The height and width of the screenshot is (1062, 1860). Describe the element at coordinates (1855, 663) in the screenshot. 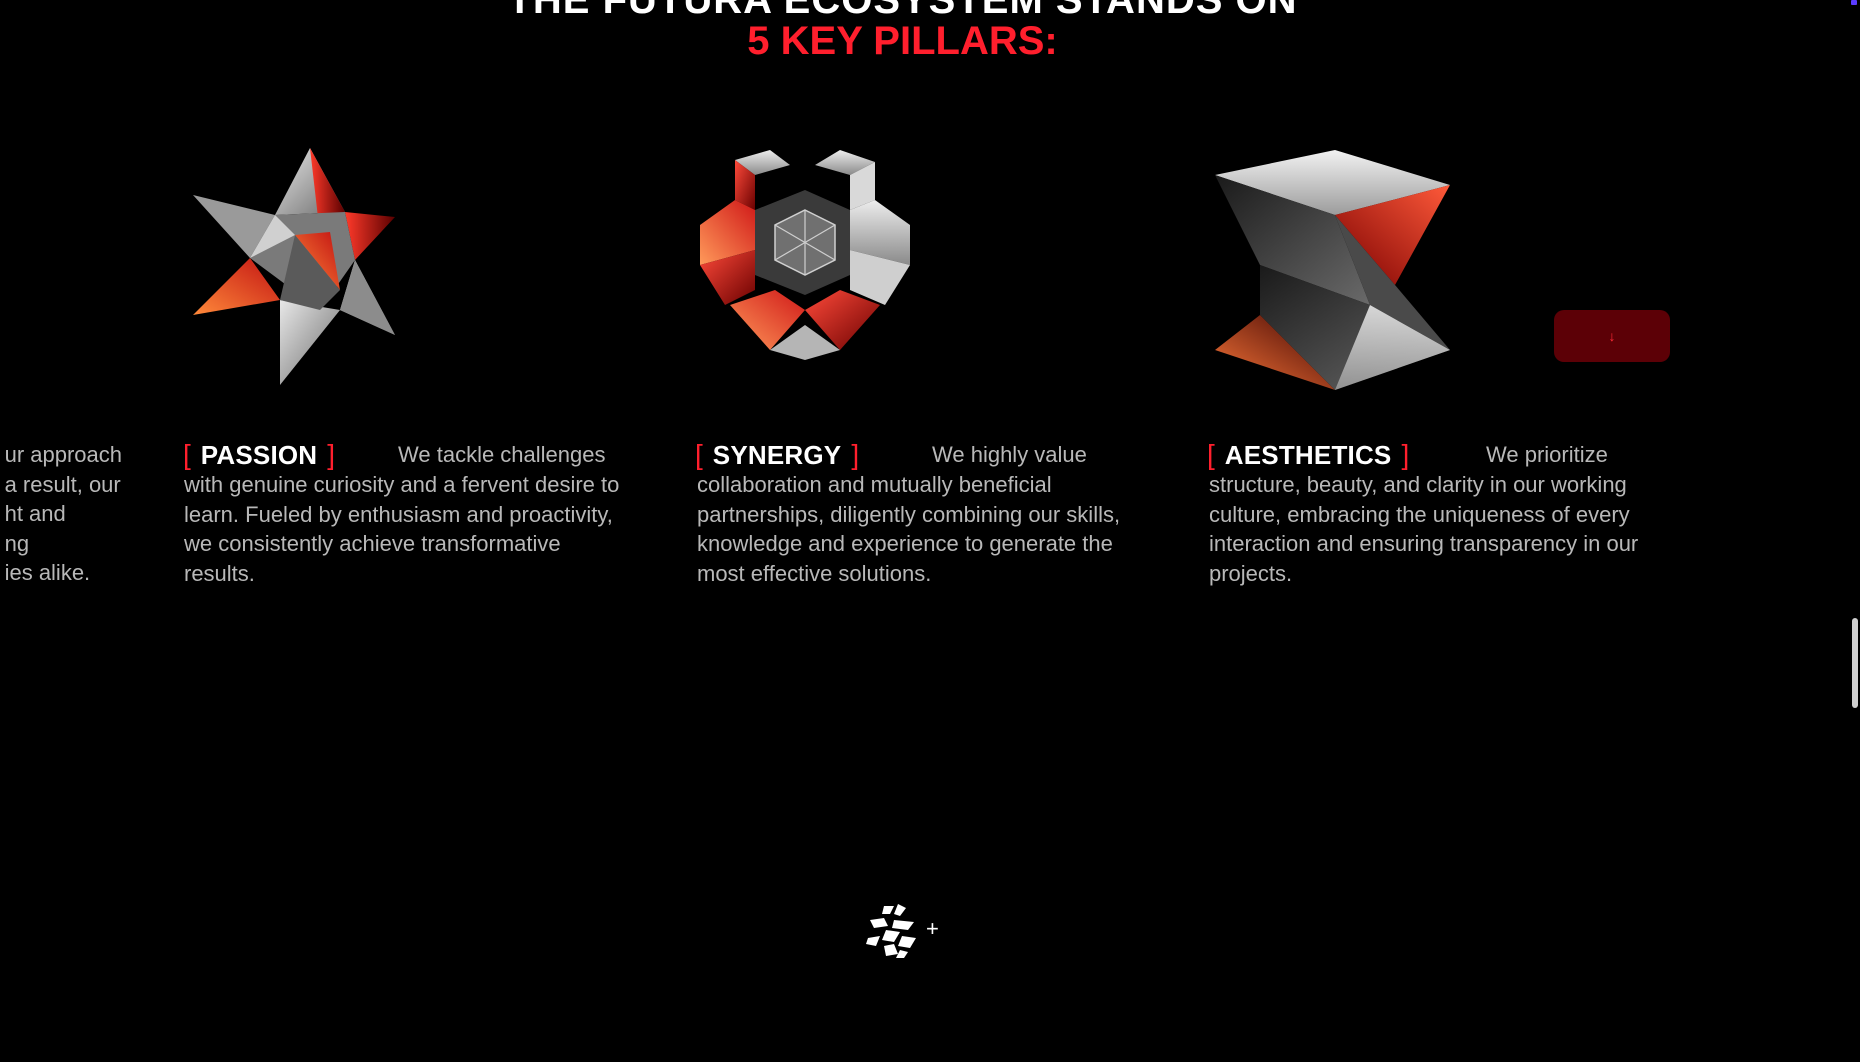

I see `scrollbar-thumb` at that location.